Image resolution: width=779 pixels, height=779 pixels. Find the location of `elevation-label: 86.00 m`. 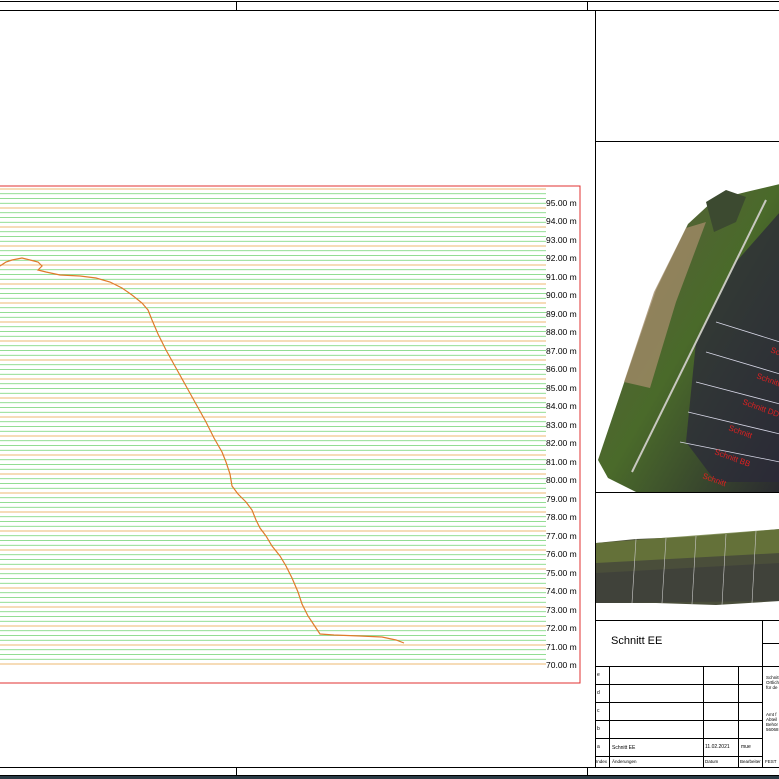

elevation-label: 86.00 m is located at coordinates (561, 369).